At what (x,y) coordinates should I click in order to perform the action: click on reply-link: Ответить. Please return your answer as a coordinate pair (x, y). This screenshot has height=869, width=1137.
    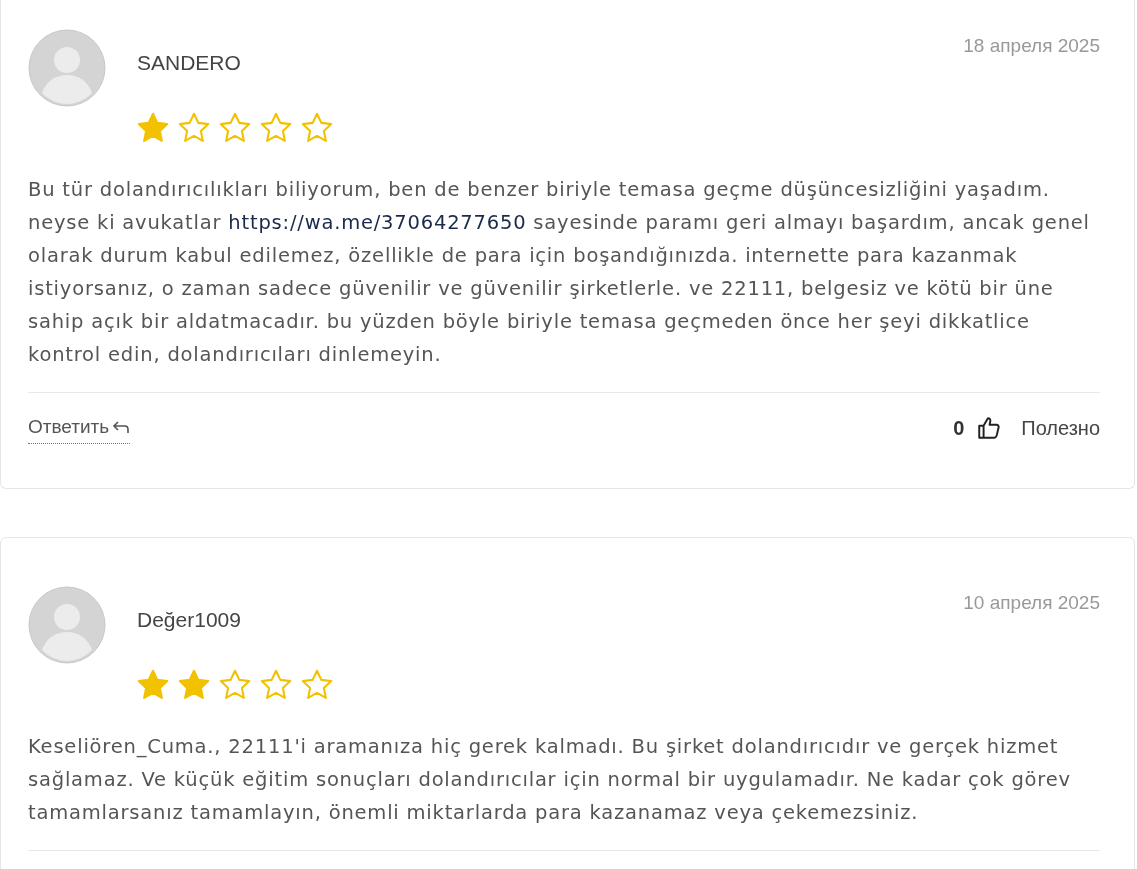
    Looking at the image, I should click on (79, 428).